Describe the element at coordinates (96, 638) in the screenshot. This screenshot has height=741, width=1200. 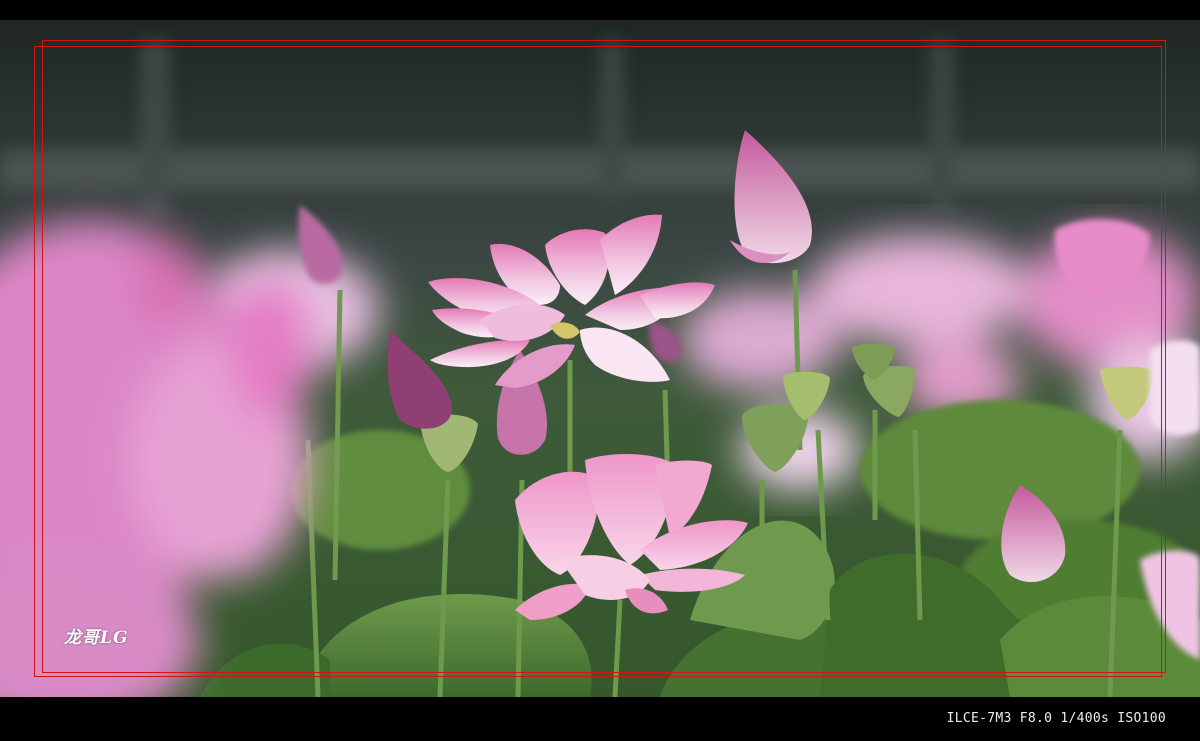
I see `photographer-watermark: 龙哥LG` at that location.